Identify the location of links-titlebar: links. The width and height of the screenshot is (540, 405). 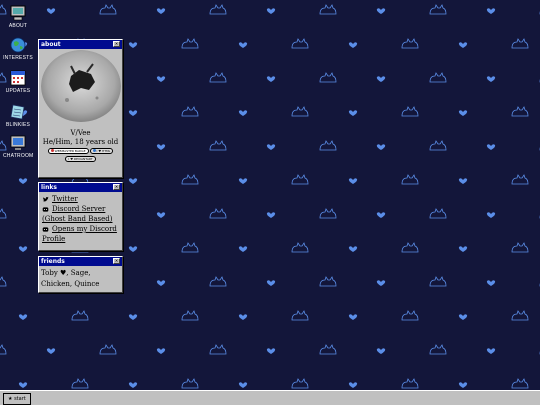
(80, 187).